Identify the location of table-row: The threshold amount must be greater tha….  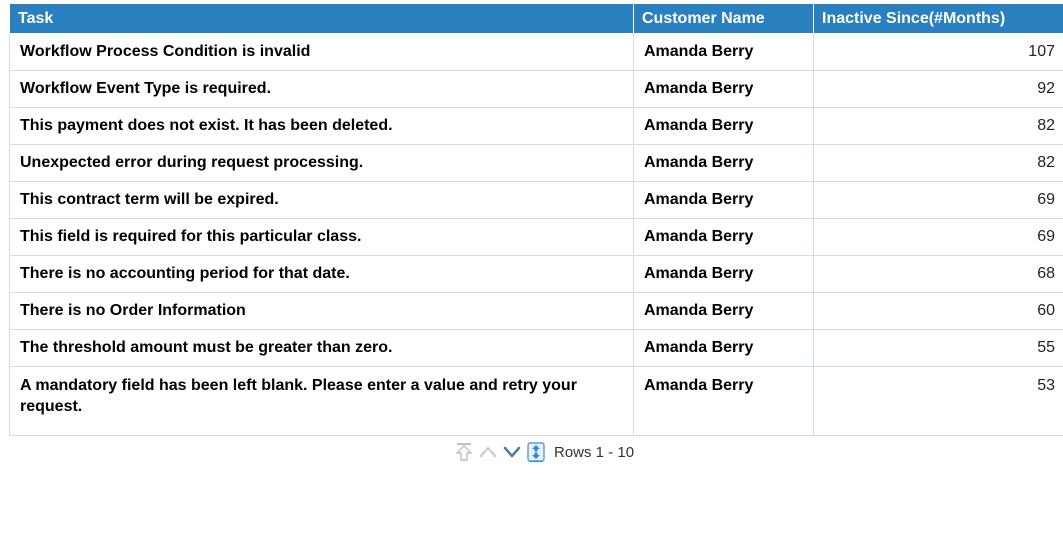
(536, 348).